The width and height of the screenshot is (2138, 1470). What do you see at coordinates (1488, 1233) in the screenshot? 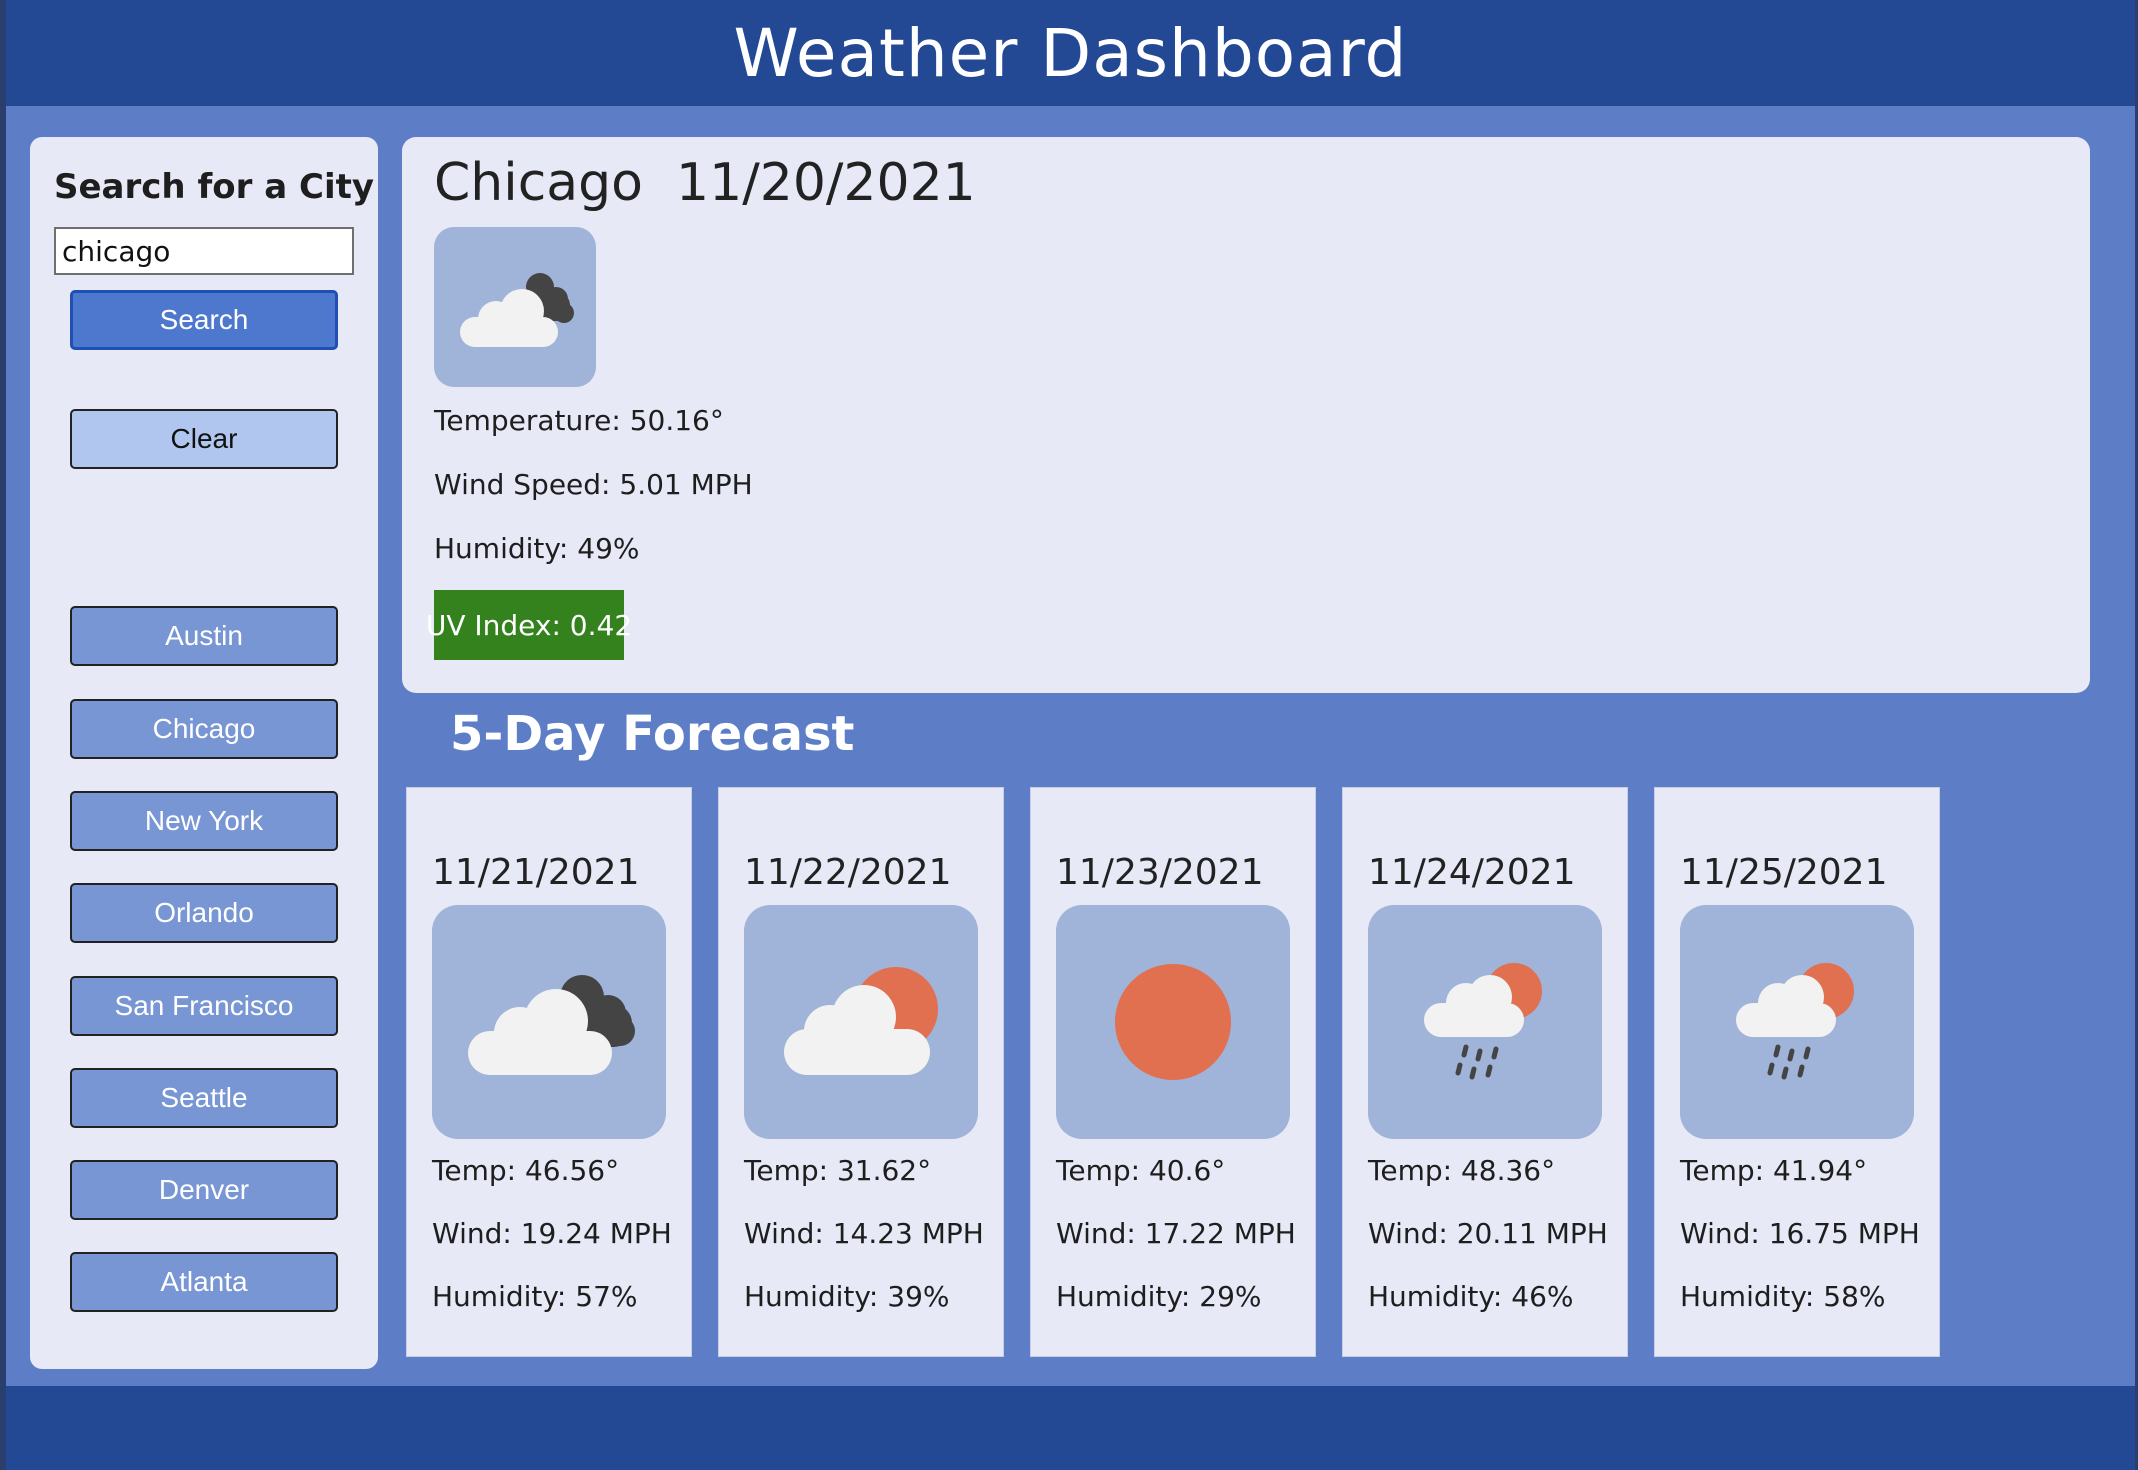
I see `forecast-wind: Wind: 20.11 MPH` at bounding box center [1488, 1233].